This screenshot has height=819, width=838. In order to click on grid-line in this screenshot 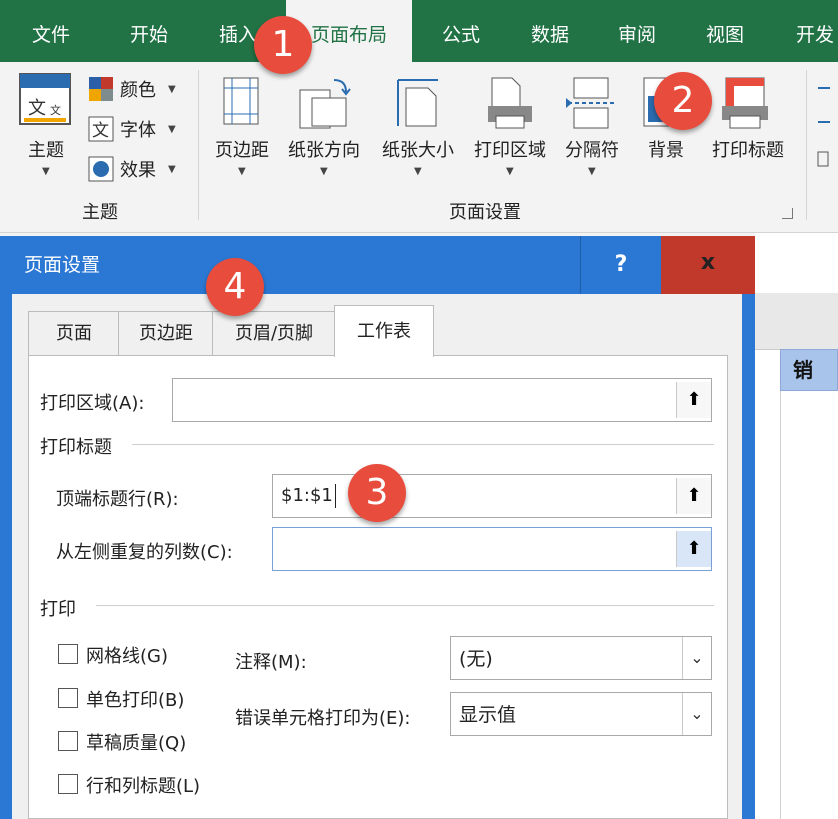, I will do `click(780, 605)`.